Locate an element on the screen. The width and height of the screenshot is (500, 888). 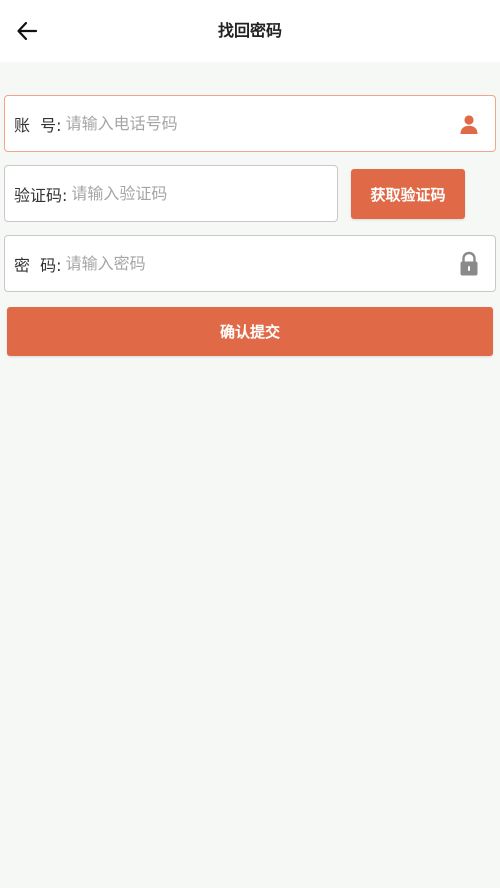
password-field: 密 码: is located at coordinates (250, 263).